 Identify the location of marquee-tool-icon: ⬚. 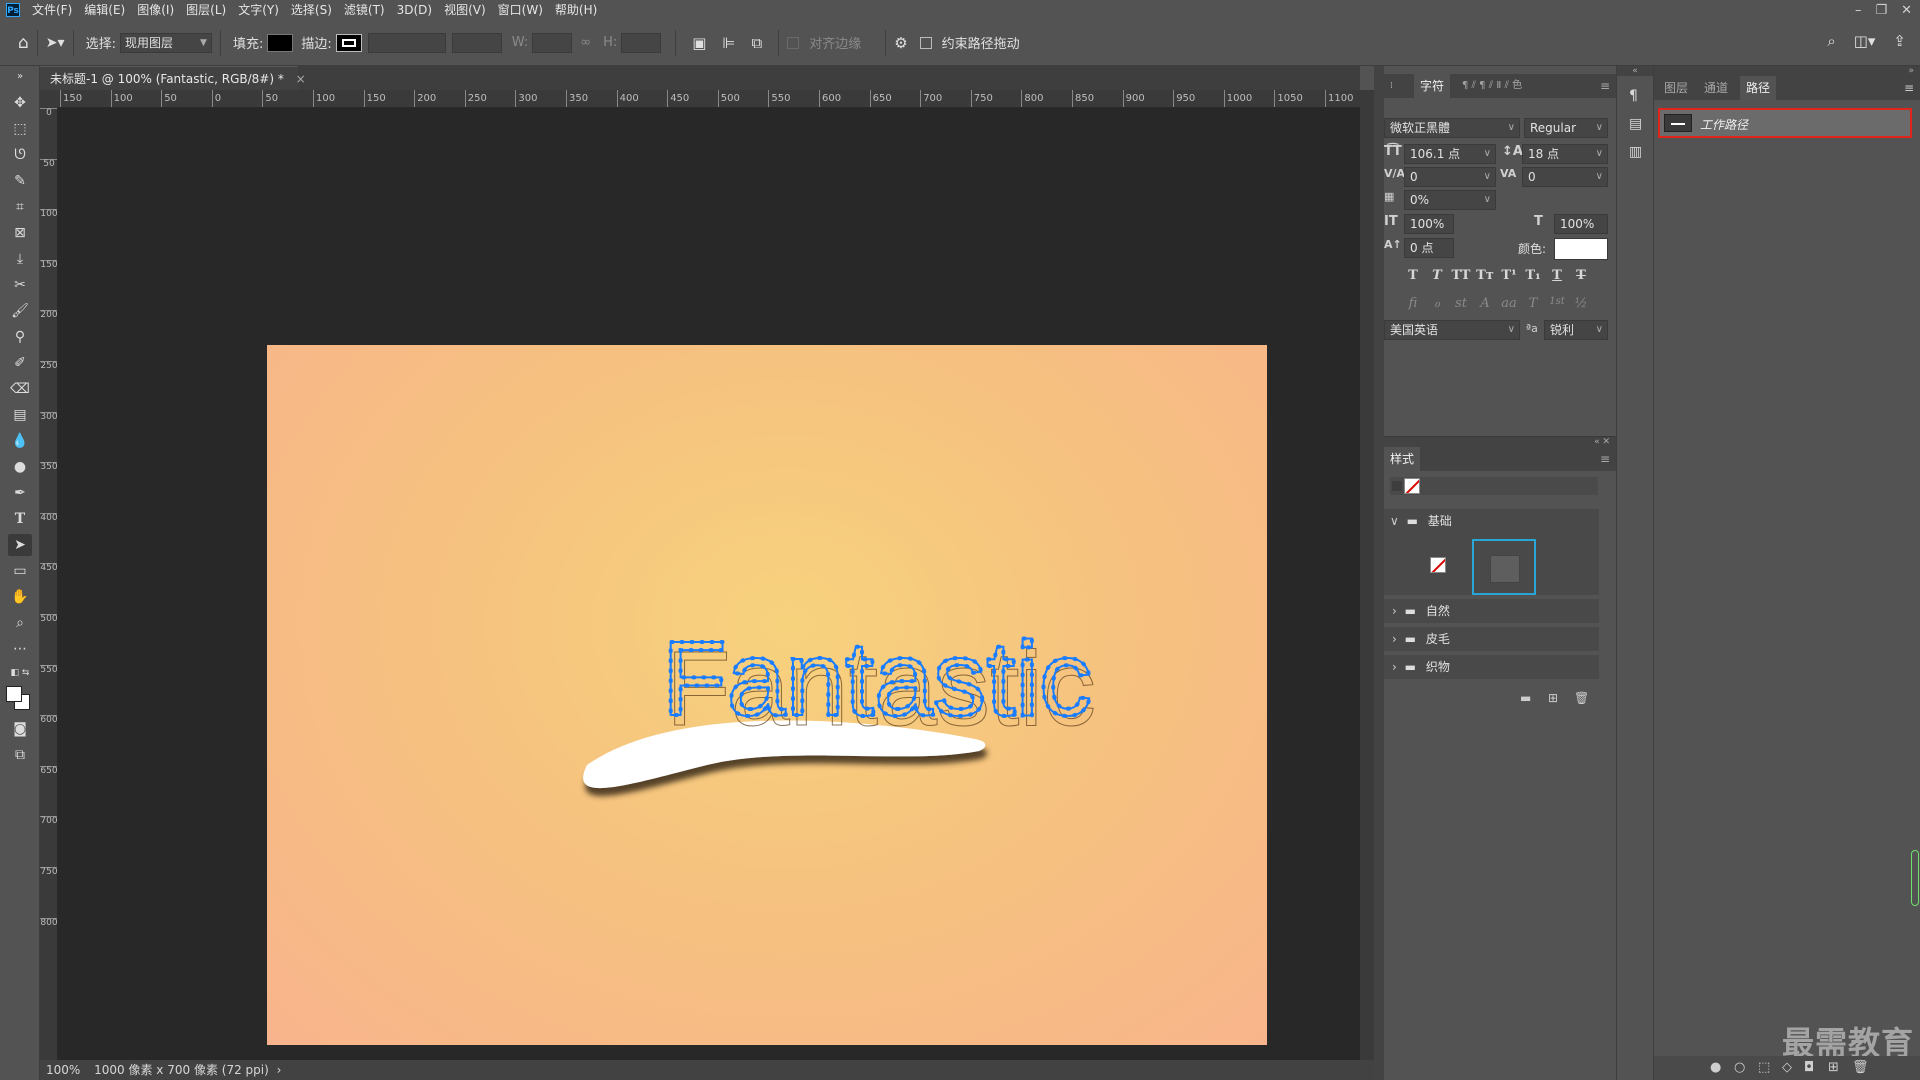
(20, 129).